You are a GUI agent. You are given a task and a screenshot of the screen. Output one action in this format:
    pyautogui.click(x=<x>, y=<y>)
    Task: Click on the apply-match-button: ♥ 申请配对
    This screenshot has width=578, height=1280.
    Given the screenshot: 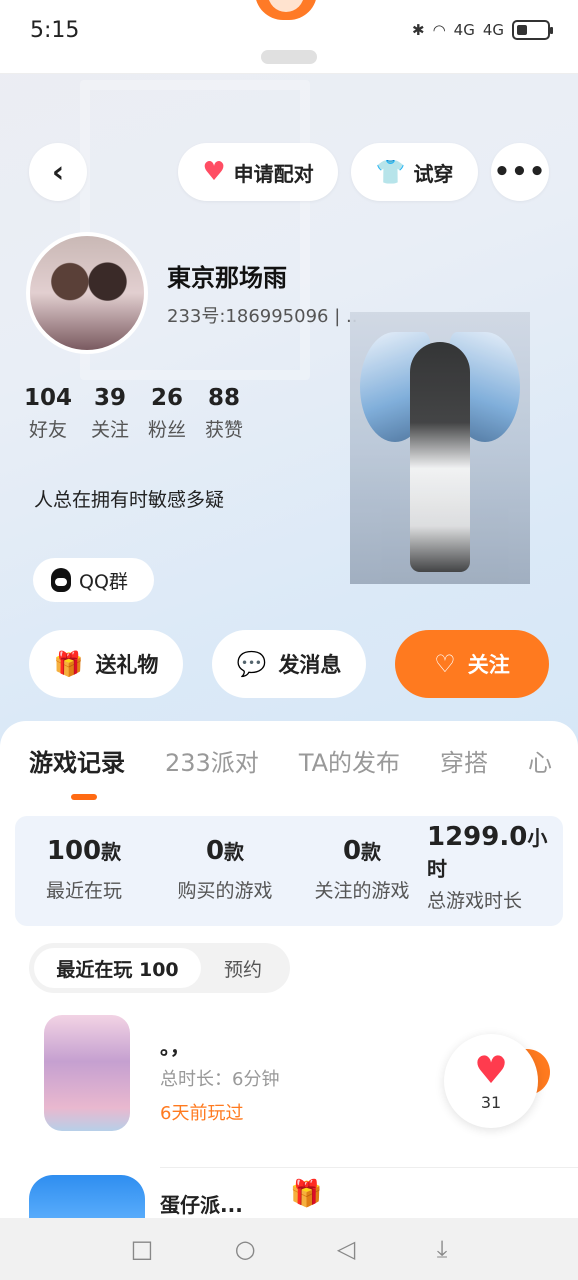 What is the action you would take?
    pyautogui.click(x=258, y=172)
    